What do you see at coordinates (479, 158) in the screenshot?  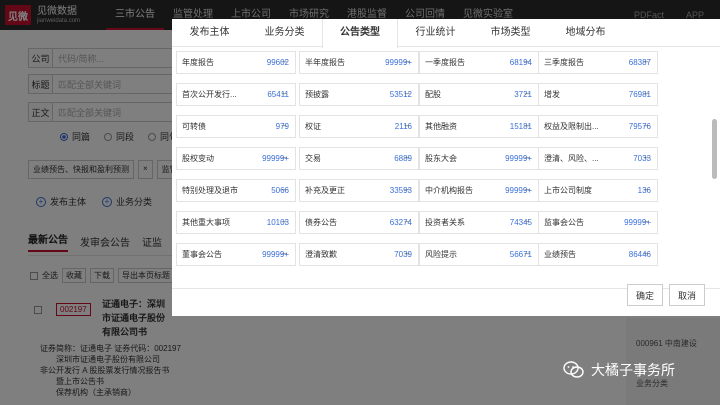 I see `type-option: 股东大会 99999+` at bounding box center [479, 158].